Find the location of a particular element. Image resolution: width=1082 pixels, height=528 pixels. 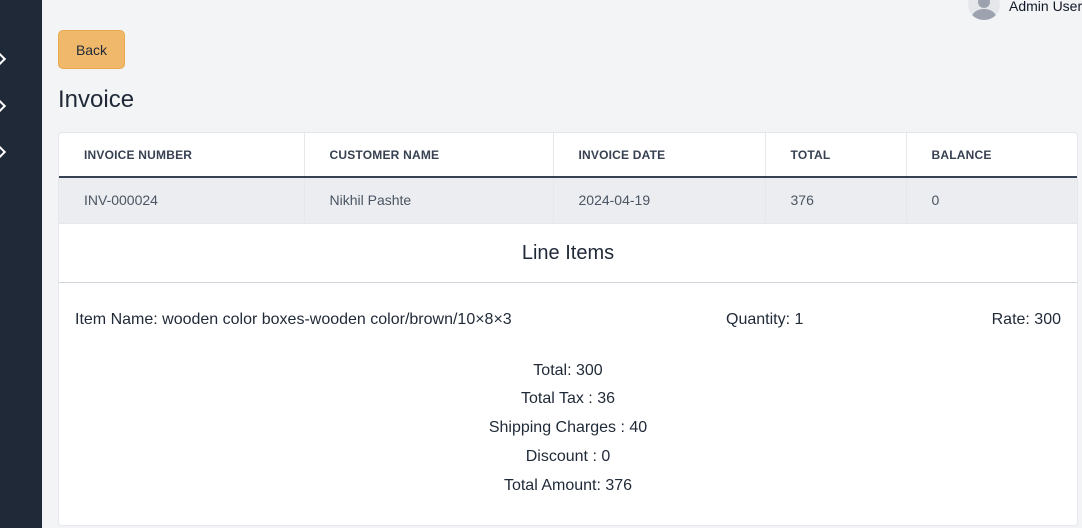

shipping-charges-value: Shipping Charges : 40 is located at coordinates (568, 427).